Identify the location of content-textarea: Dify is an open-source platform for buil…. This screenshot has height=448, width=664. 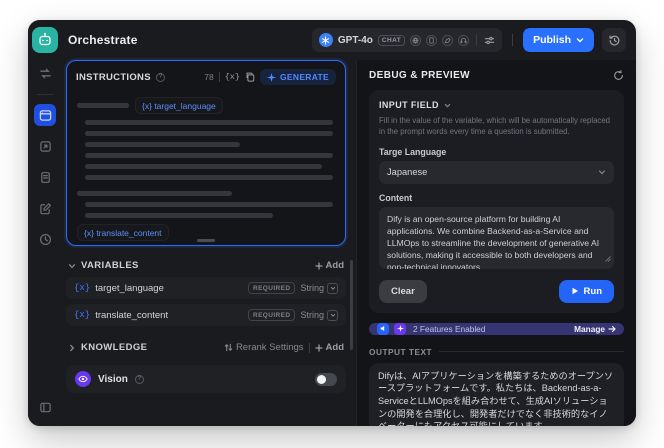
(496, 237).